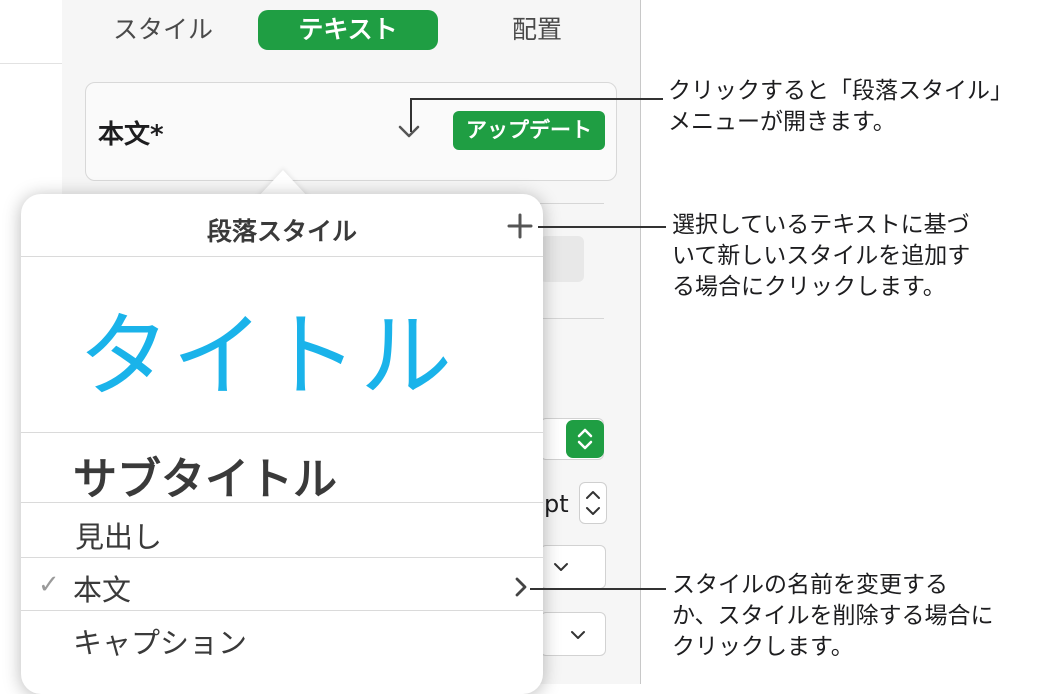  Describe the element at coordinates (562, 259) in the screenshot. I see `font-field` at that location.